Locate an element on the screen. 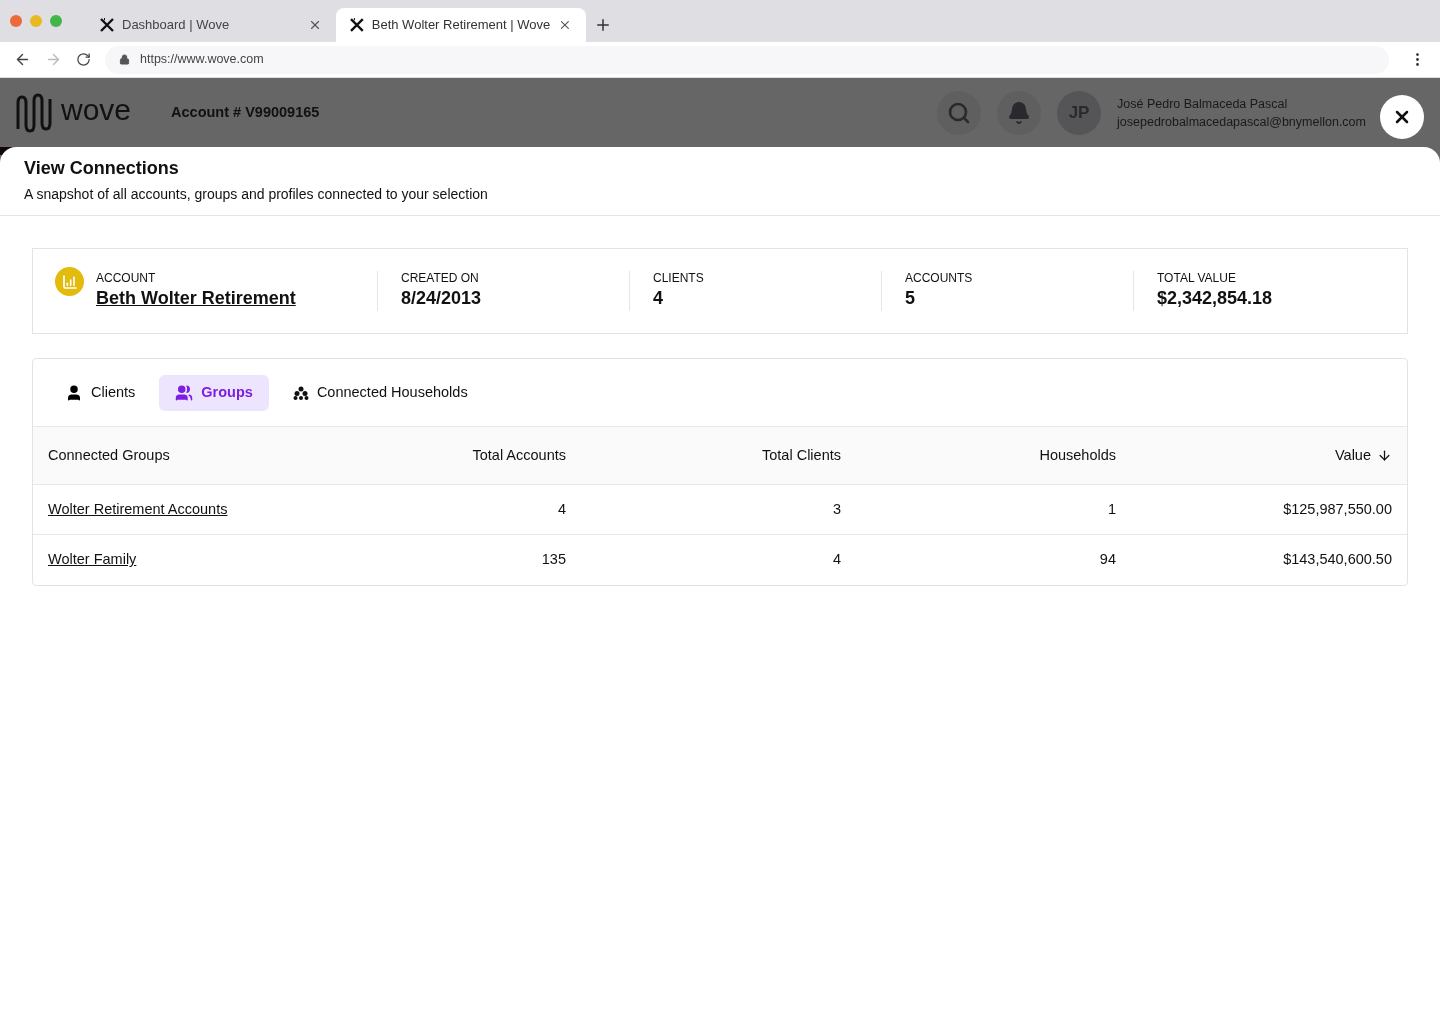  column-header: Total Accounts is located at coordinates (519, 455).